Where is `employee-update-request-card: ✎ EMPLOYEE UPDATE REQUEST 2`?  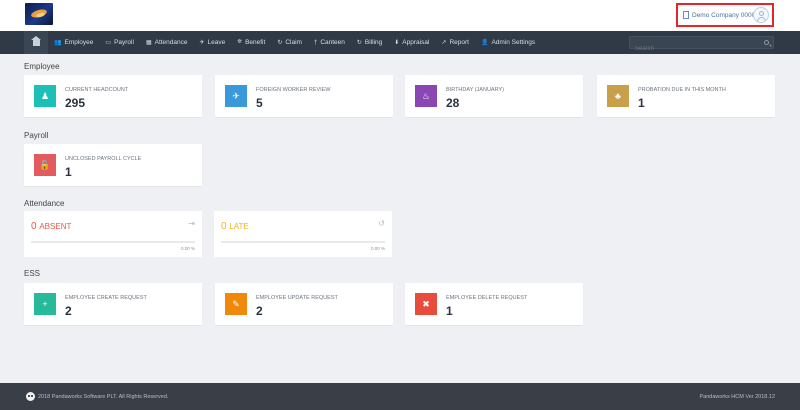
employee-update-request-card: ✎ EMPLOYEE UPDATE REQUEST 2 is located at coordinates (304, 304).